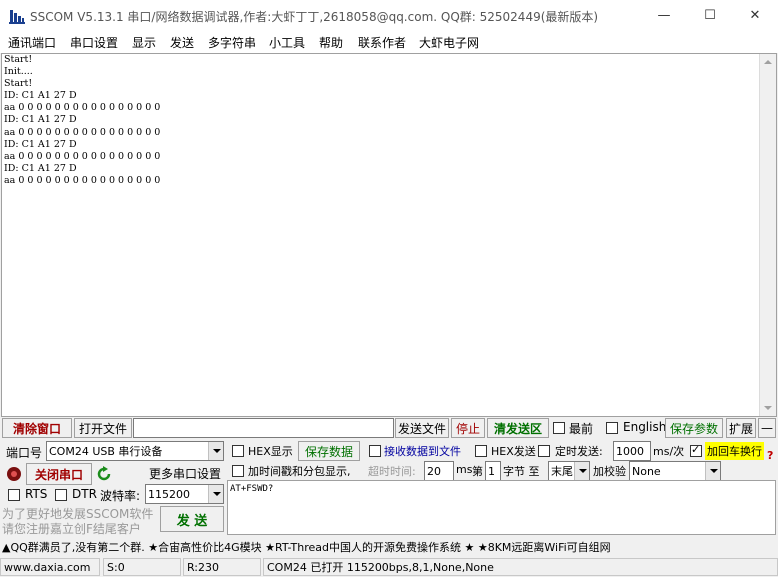  What do you see at coordinates (694, 428) in the screenshot?
I see `save-params-button: 保存参数` at bounding box center [694, 428].